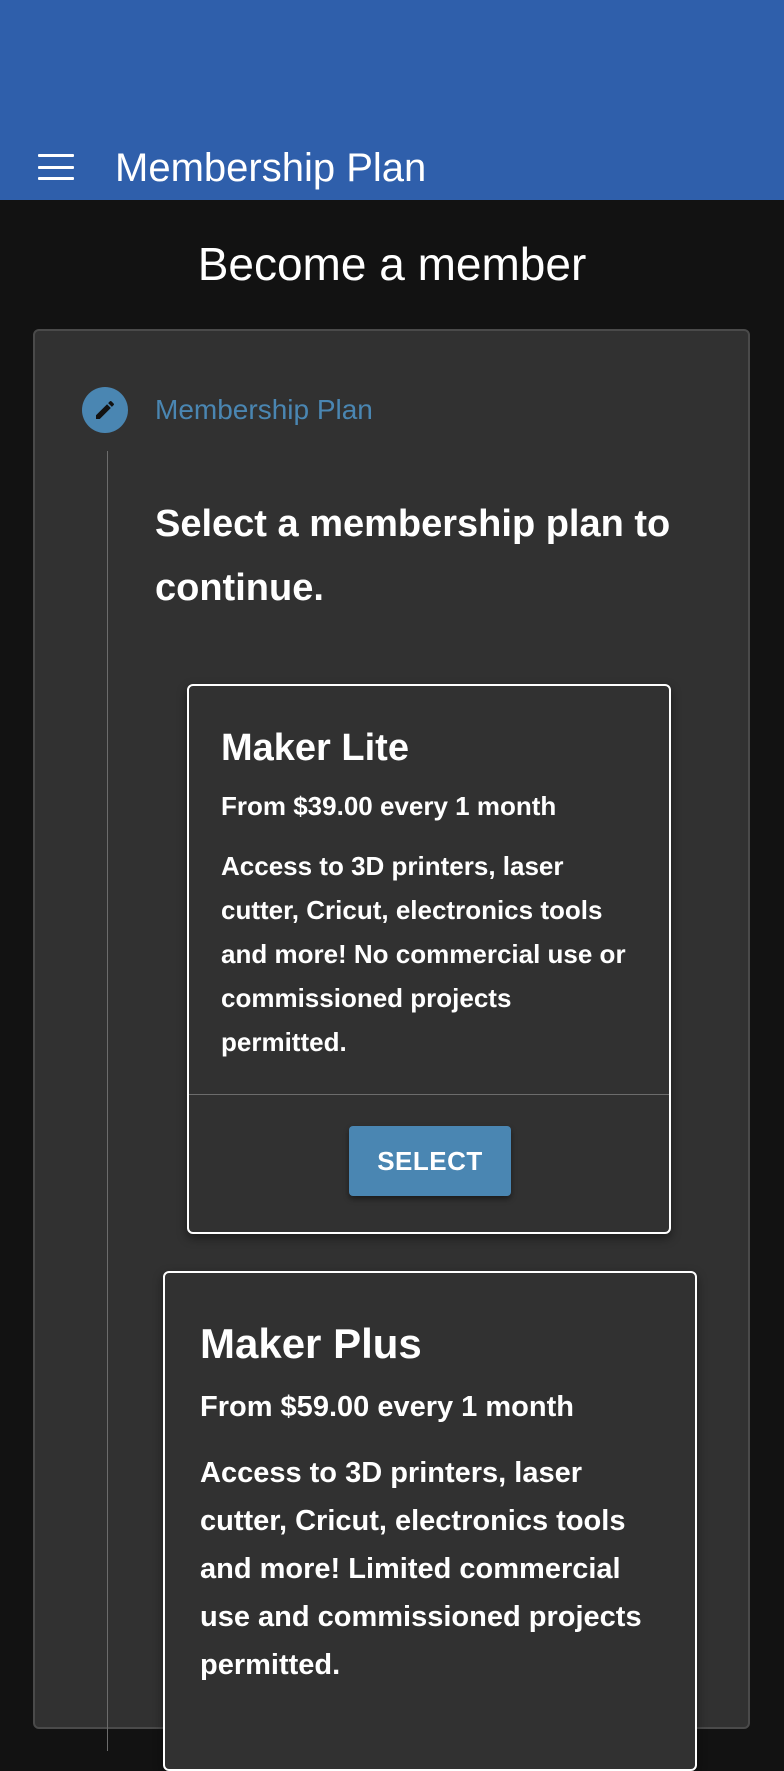  Describe the element at coordinates (264, 410) in the screenshot. I see `step-label-membership-plan: Membership Plan` at that location.